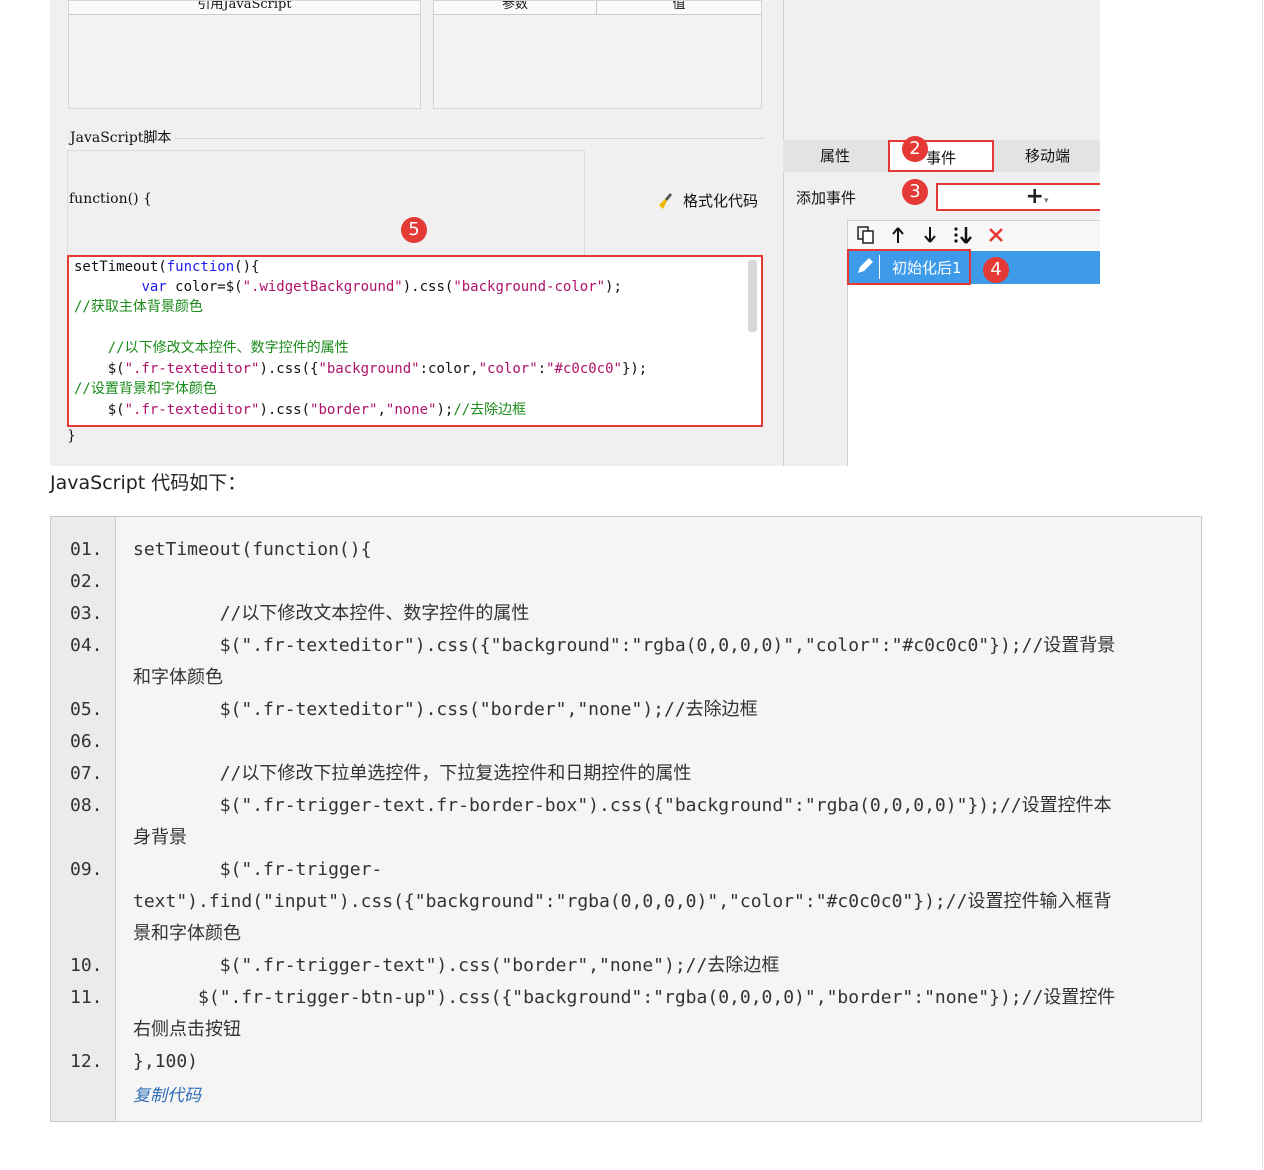 The image size is (1264, 1170). I want to click on dropdown-arrow-icon: ▾, so click(1046, 201).